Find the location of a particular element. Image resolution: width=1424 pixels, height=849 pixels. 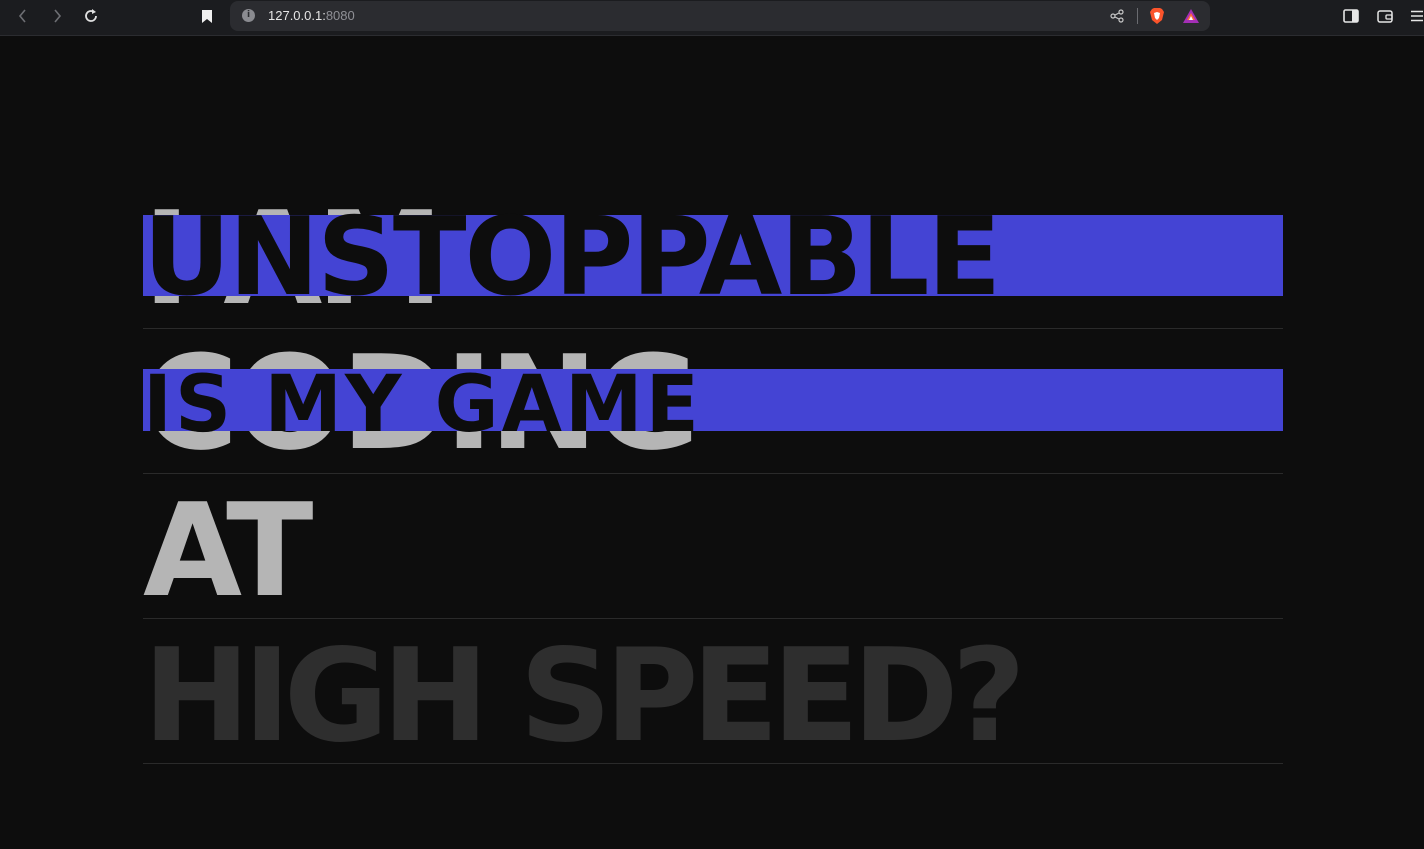

hero-row3-text: AT is located at coordinates (228, 551).